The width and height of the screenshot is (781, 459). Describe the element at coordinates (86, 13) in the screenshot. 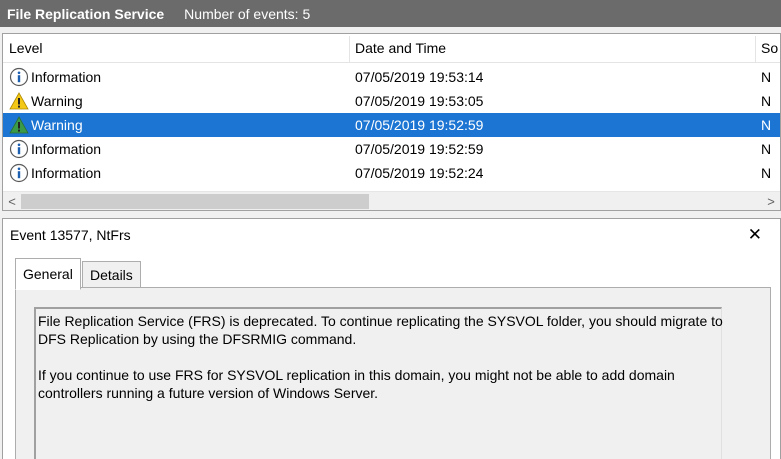

I see `log-title: File Replication Service` at that location.